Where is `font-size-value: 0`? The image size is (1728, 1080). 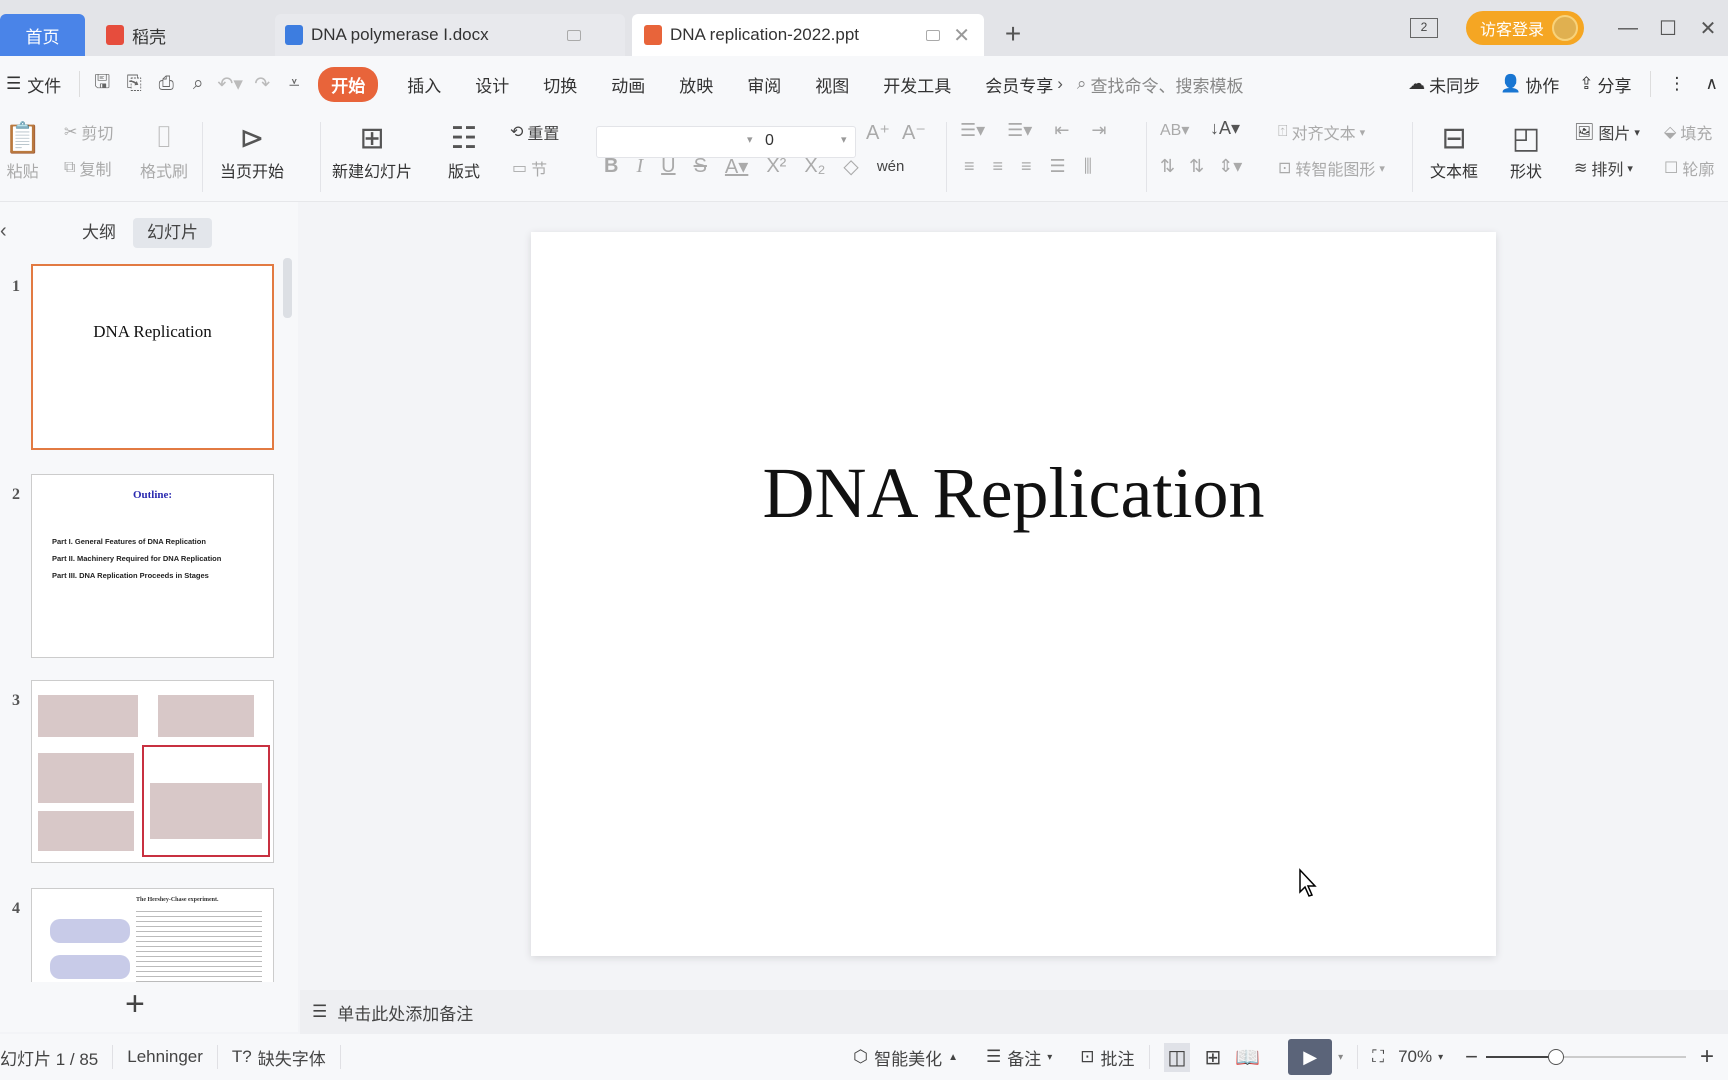
font-size-value: 0 is located at coordinates (769, 141).